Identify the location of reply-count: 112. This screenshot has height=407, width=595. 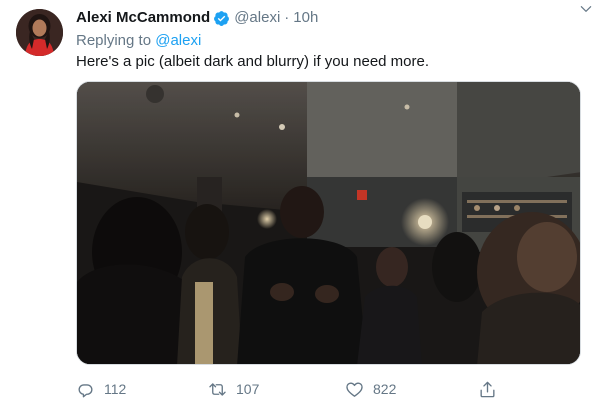
(115, 389).